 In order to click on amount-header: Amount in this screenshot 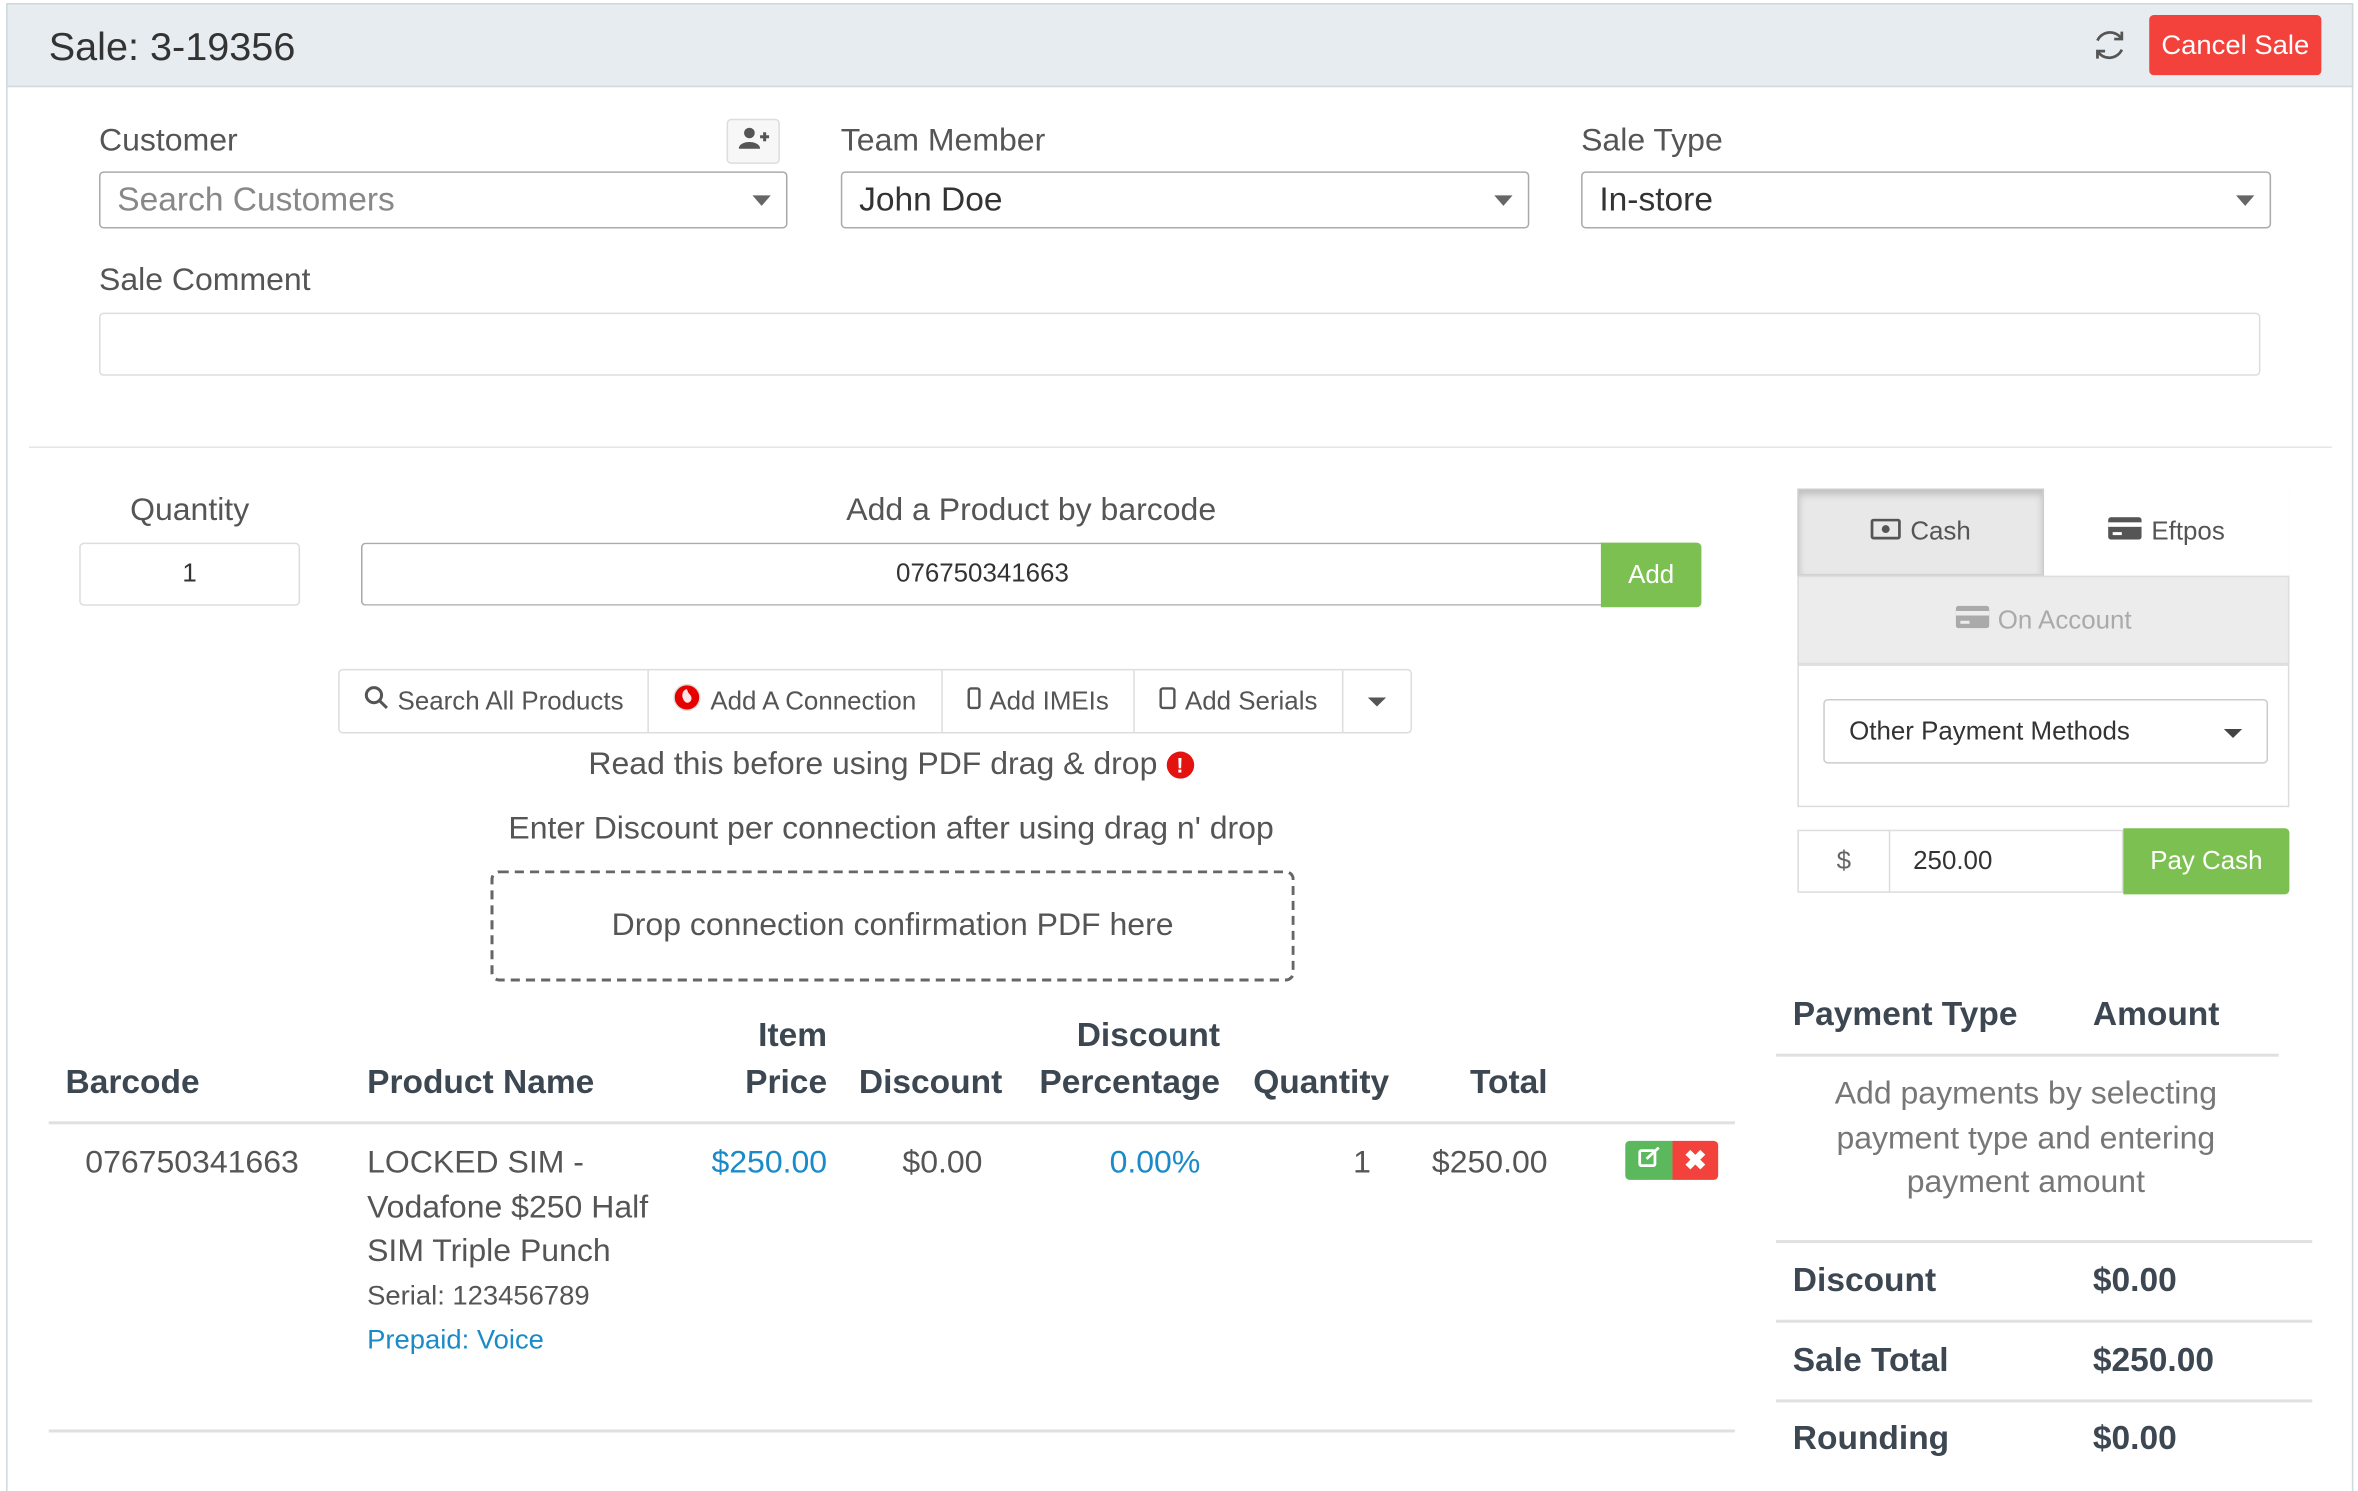, I will do `click(2156, 1014)`.